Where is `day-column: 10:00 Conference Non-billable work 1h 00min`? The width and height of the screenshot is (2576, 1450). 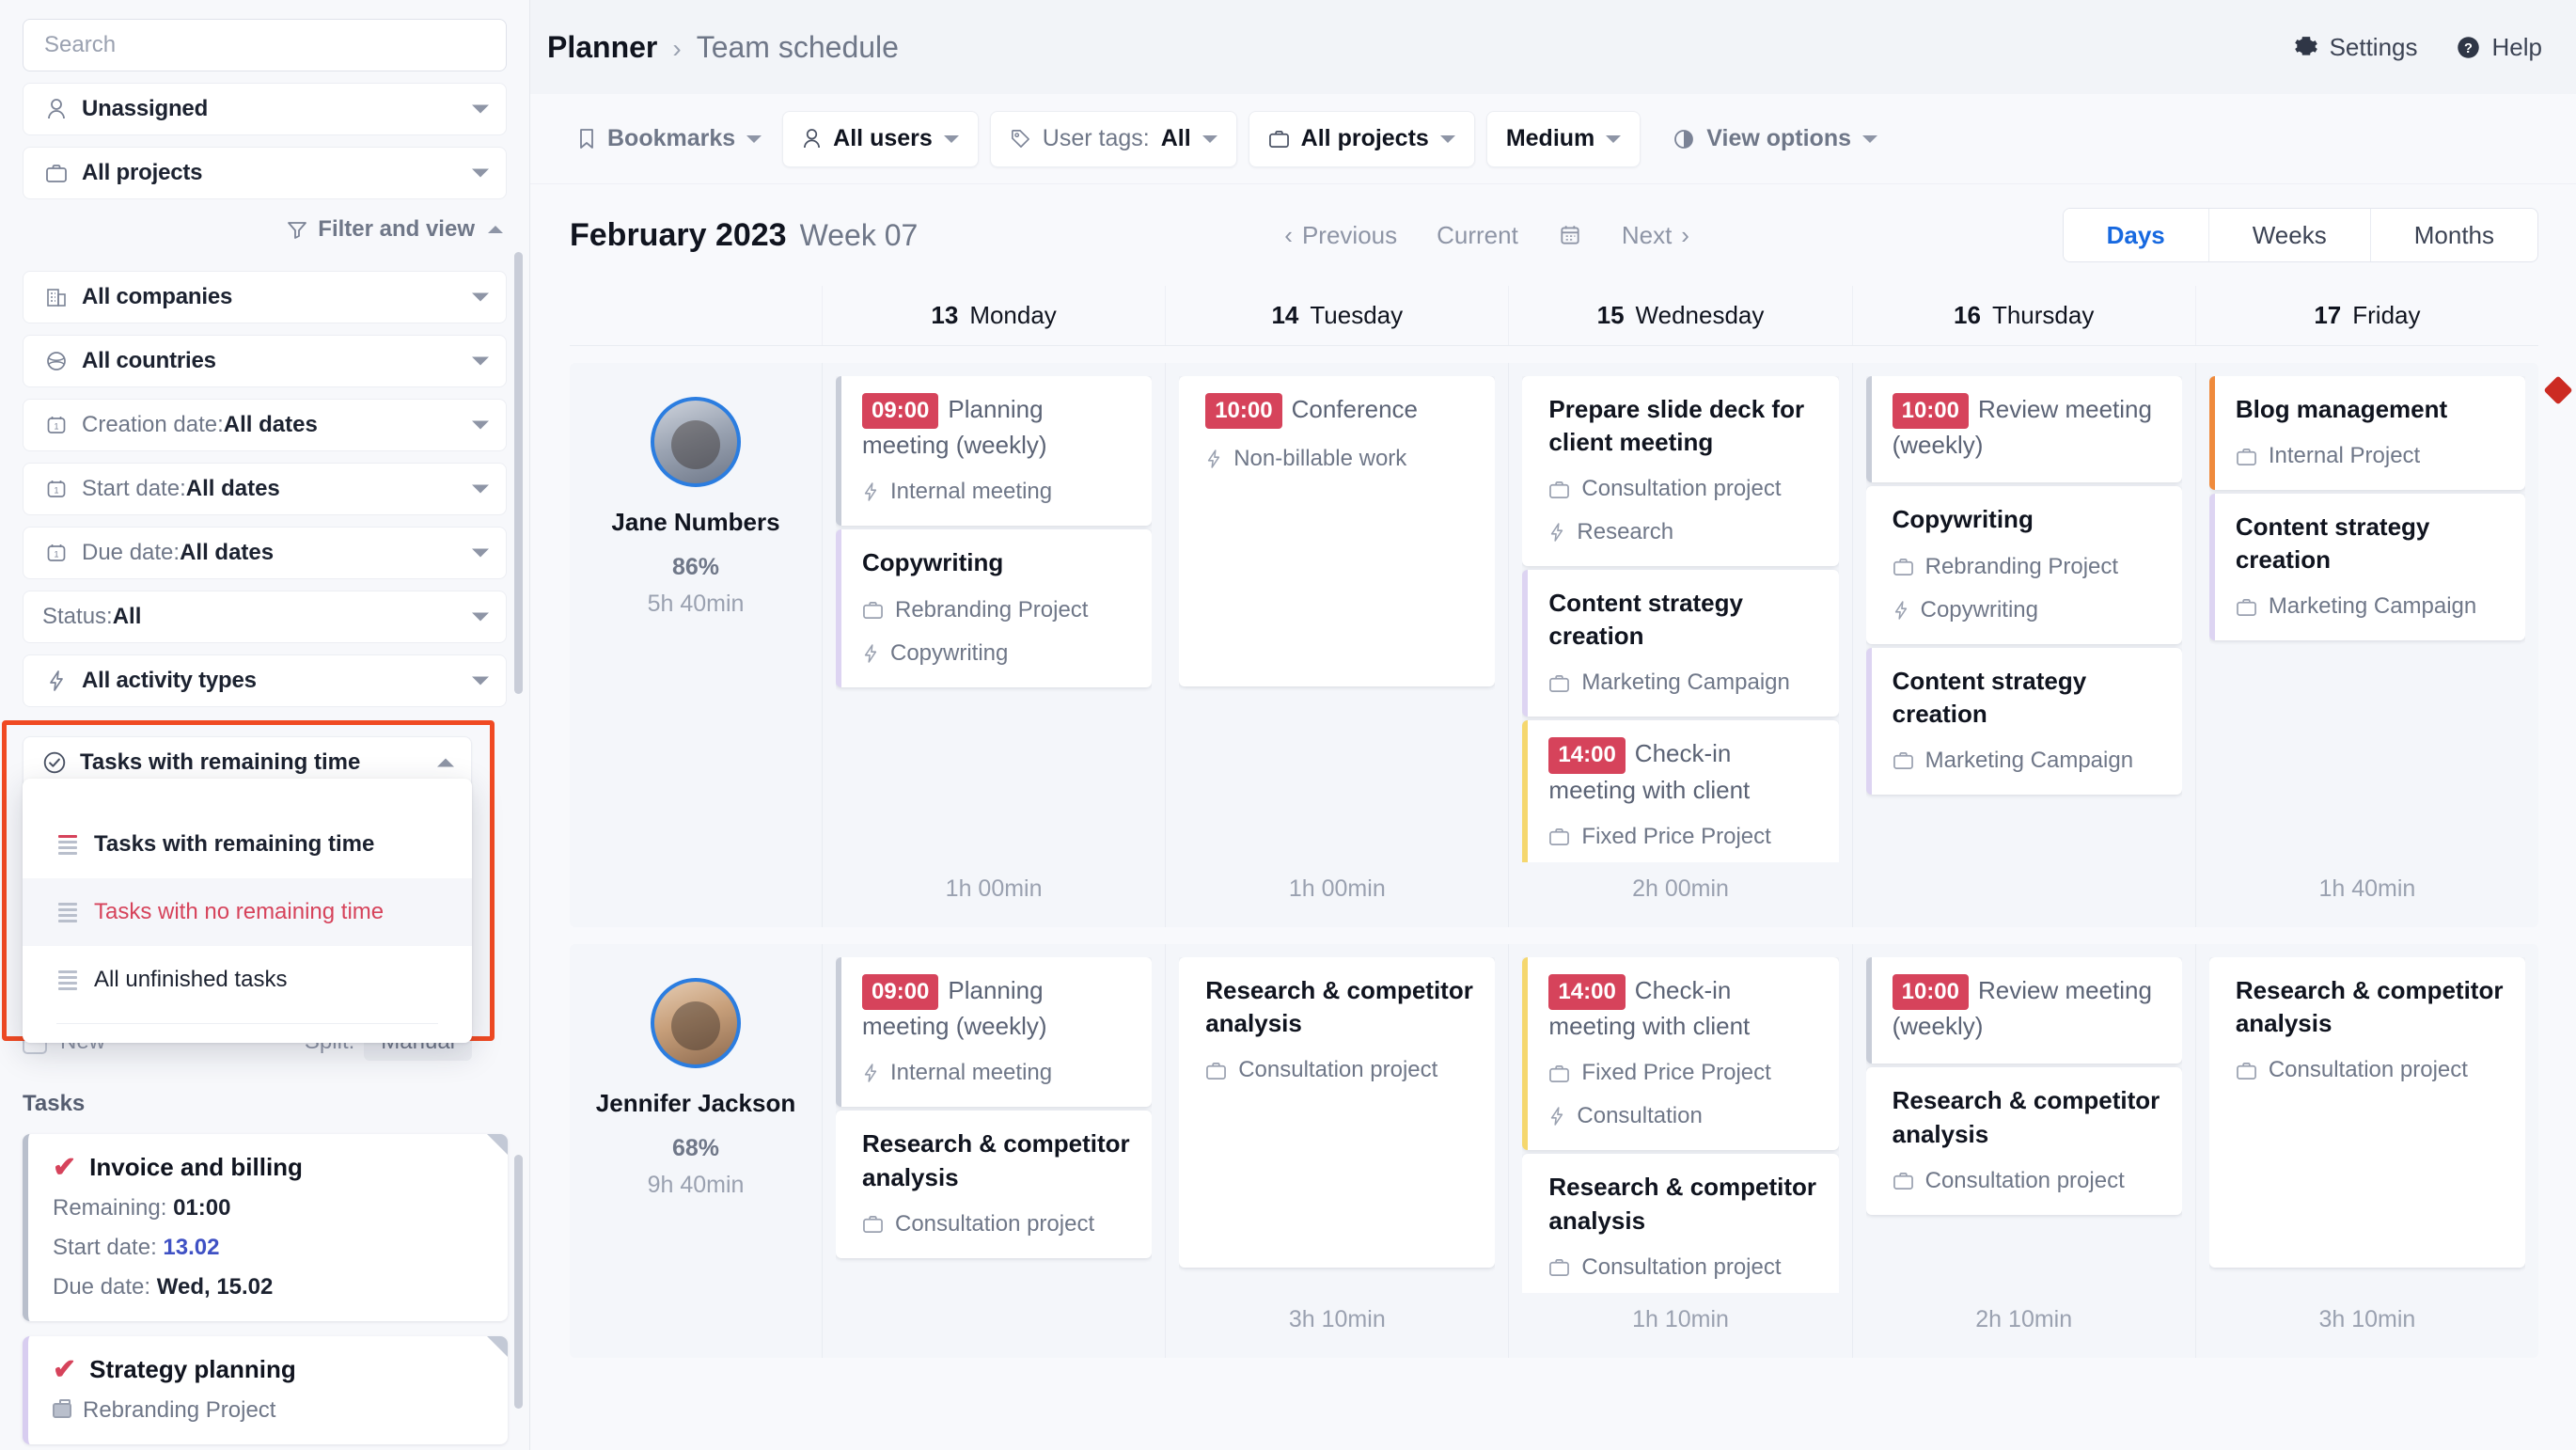 day-column: 10:00 Conference Non-billable work 1h 00min is located at coordinates (1336, 645).